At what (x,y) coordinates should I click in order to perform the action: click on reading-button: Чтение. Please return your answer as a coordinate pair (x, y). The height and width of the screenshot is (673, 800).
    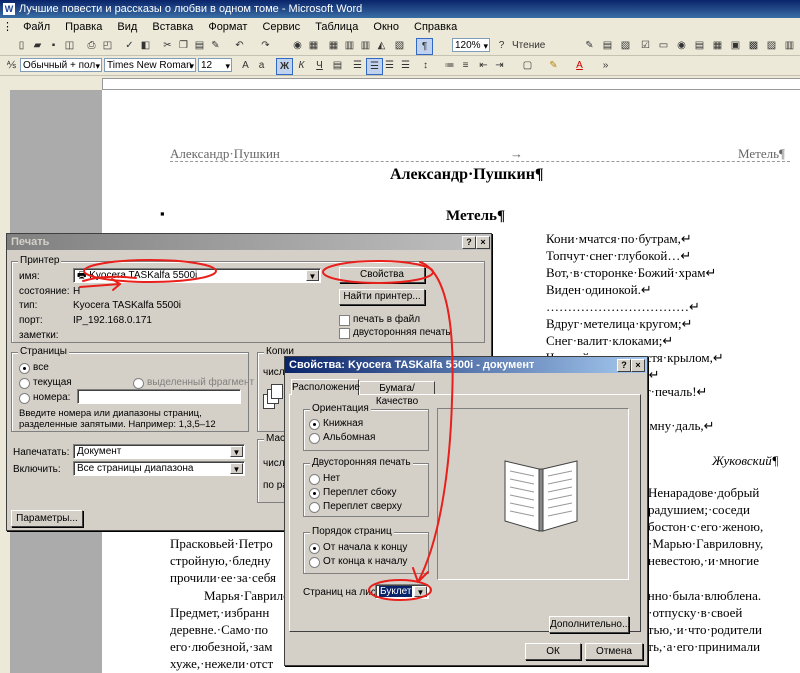
    Looking at the image, I should click on (537, 45).